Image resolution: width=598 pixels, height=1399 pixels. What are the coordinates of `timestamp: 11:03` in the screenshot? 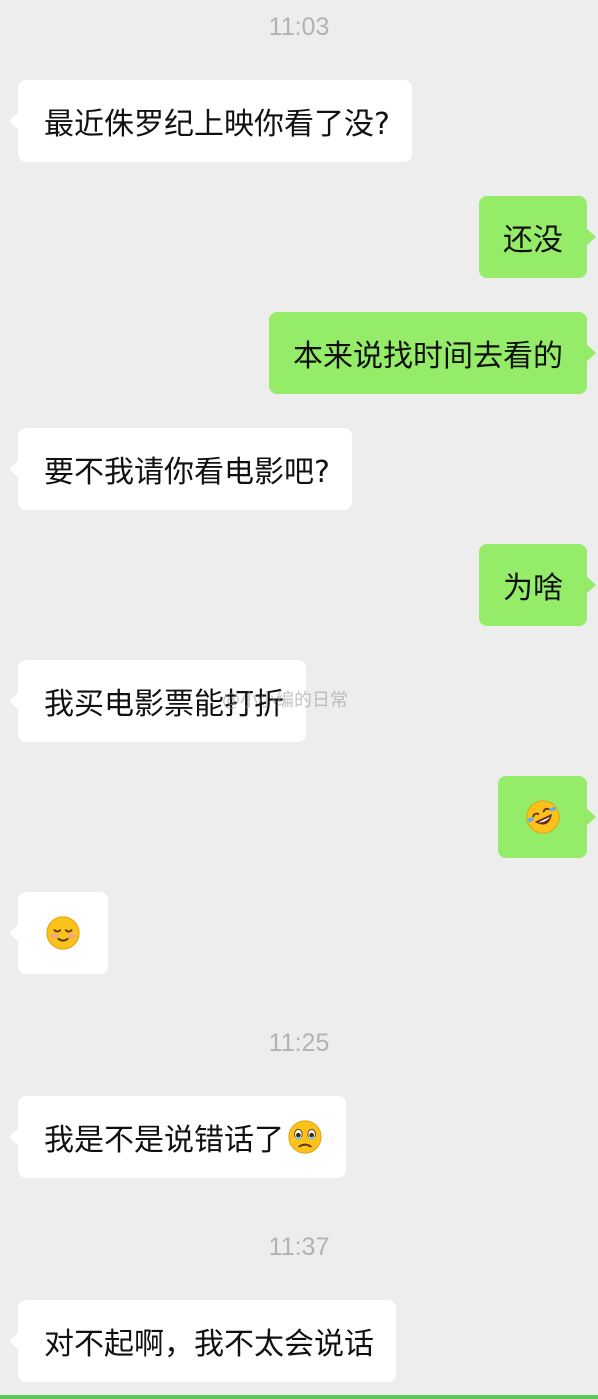 It's located at (299, 27).